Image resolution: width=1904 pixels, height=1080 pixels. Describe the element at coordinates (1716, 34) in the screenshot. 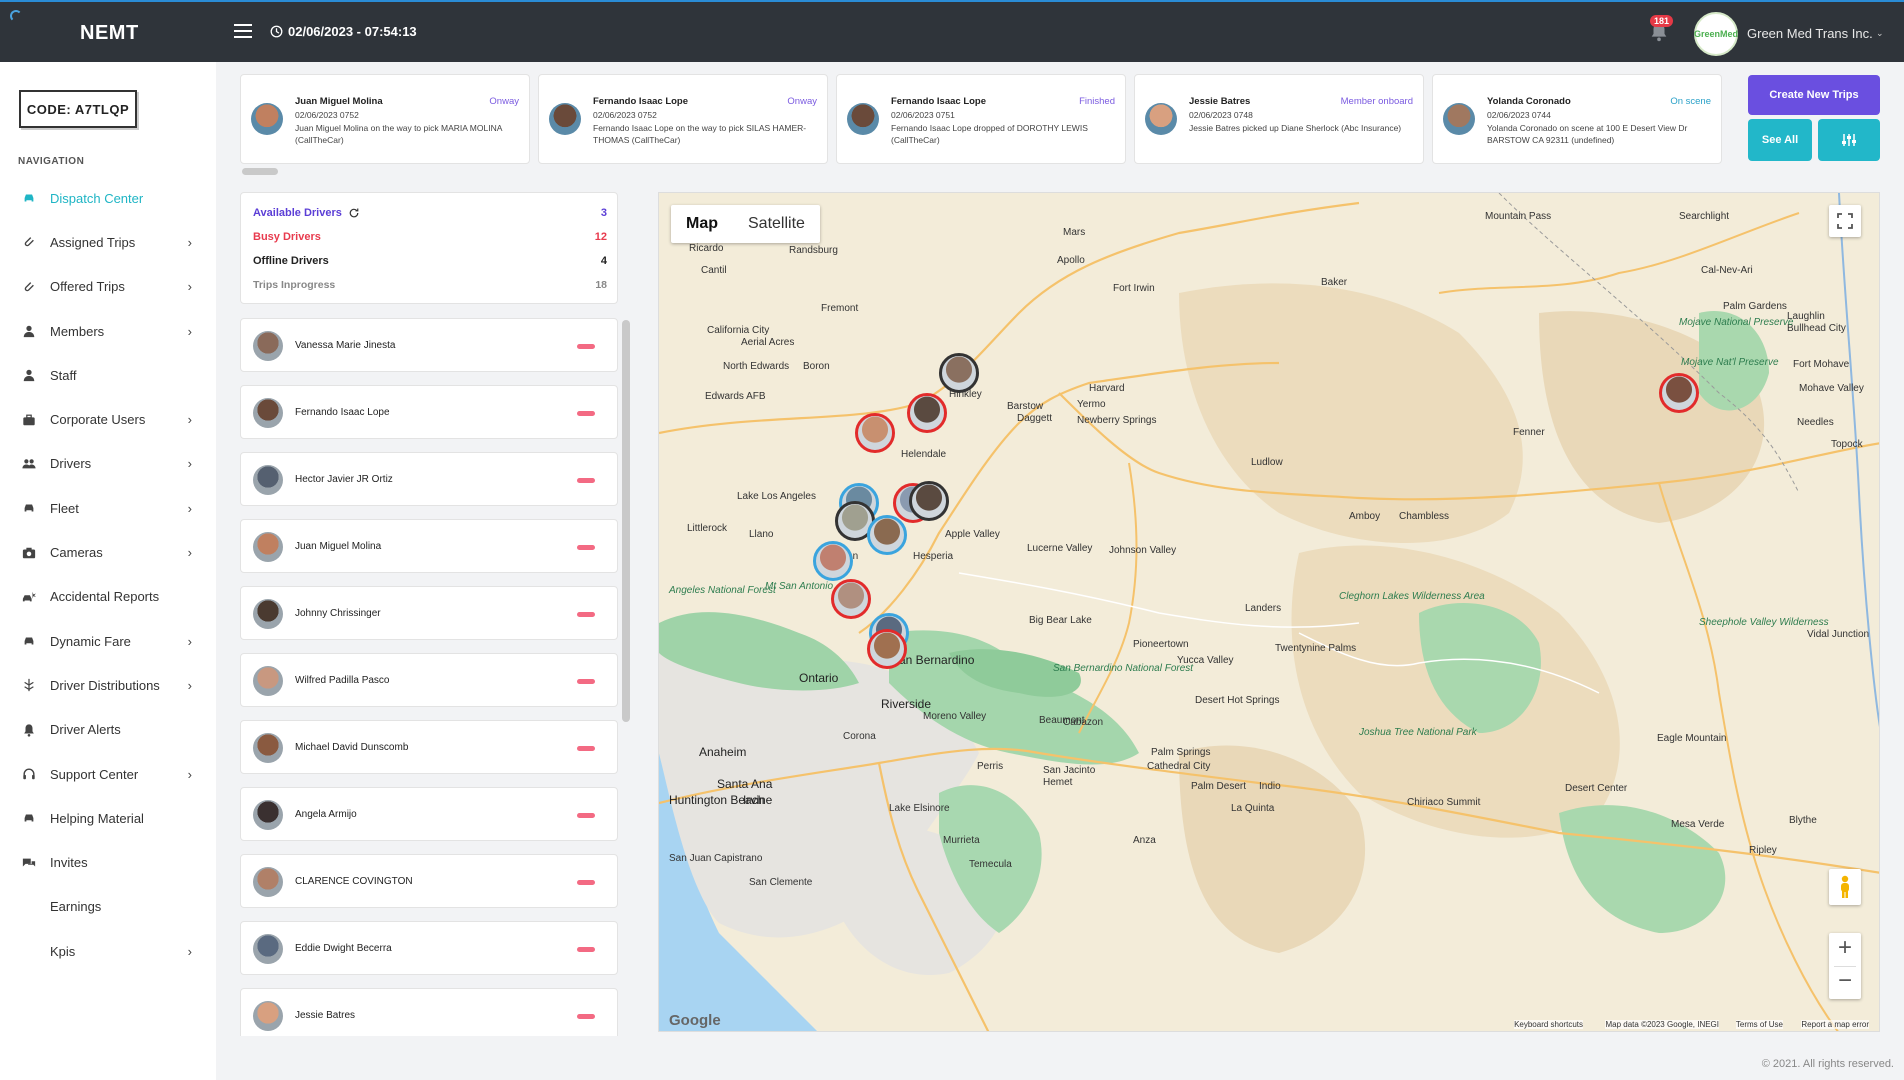

I see `company-avatar: GreenMed` at that location.